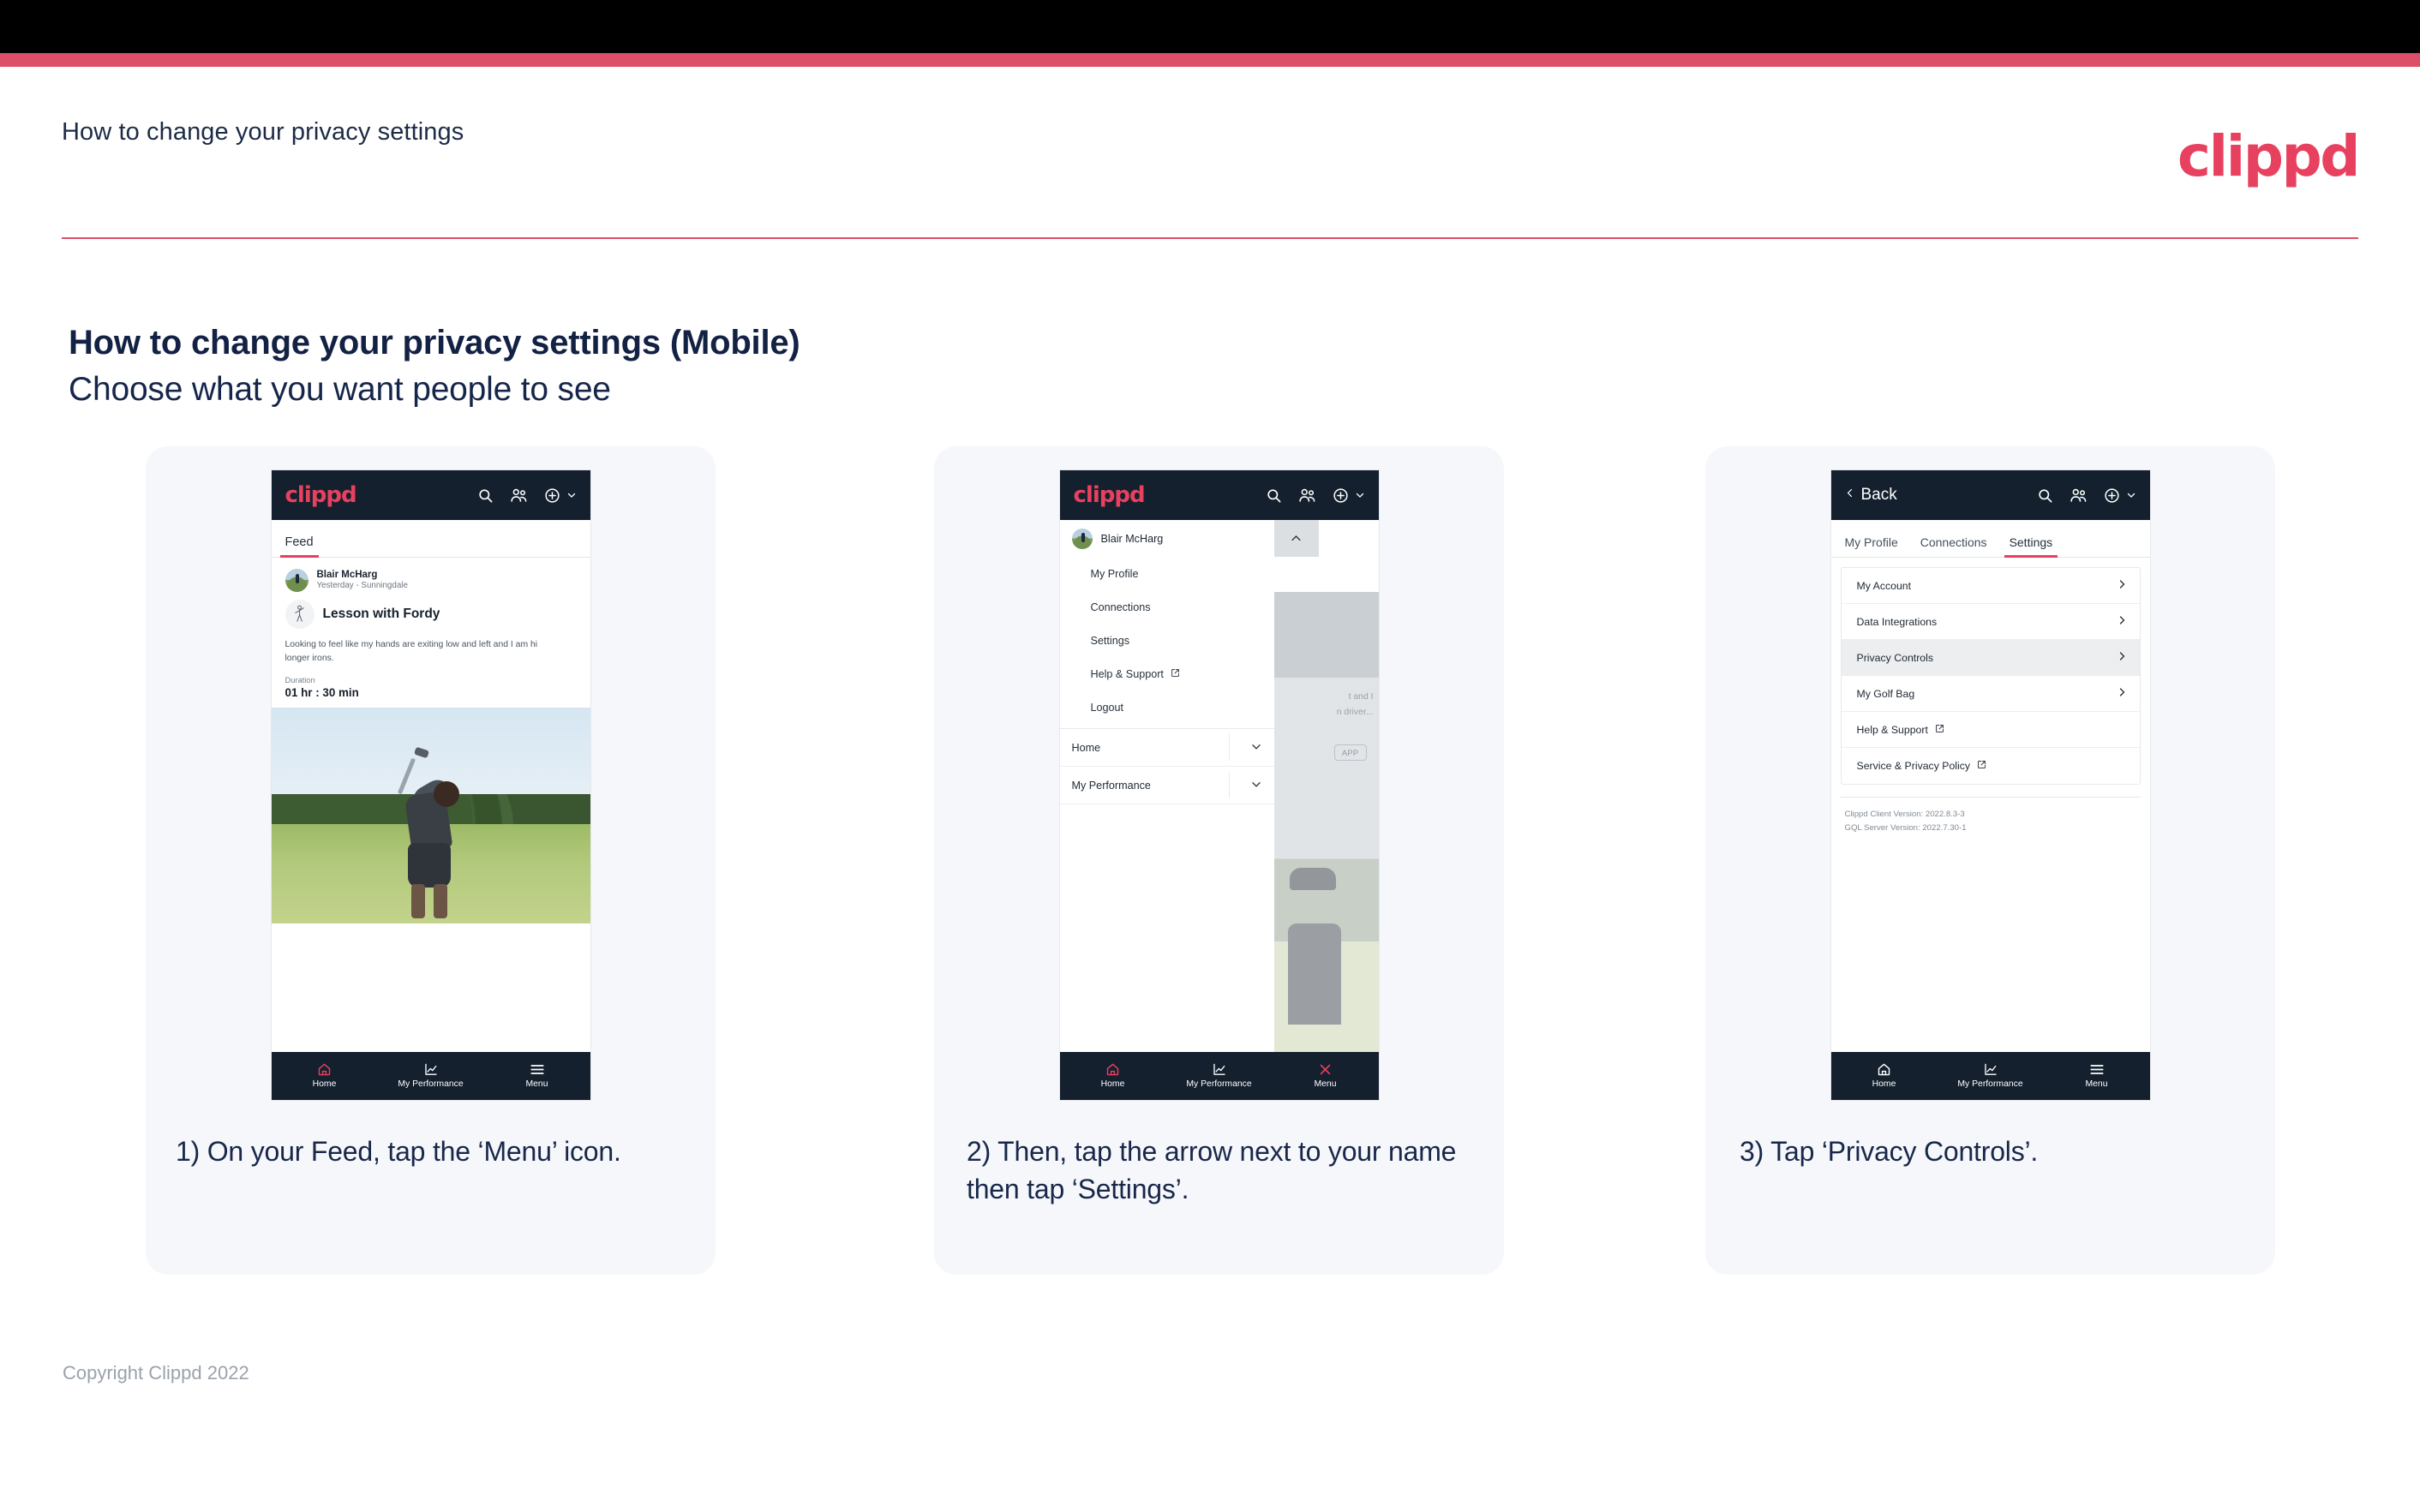  I want to click on settings-row-data-integrations: Data Integrations, so click(1990, 622).